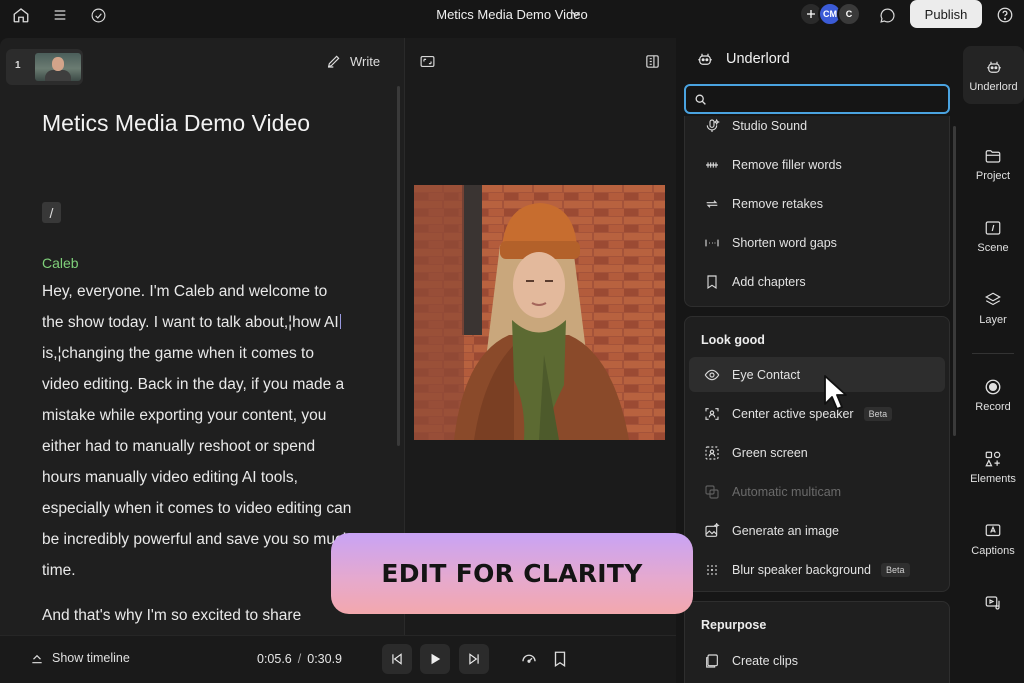 This screenshot has height=683, width=1024. I want to click on rail-item-captions: Captions, so click(993, 539).